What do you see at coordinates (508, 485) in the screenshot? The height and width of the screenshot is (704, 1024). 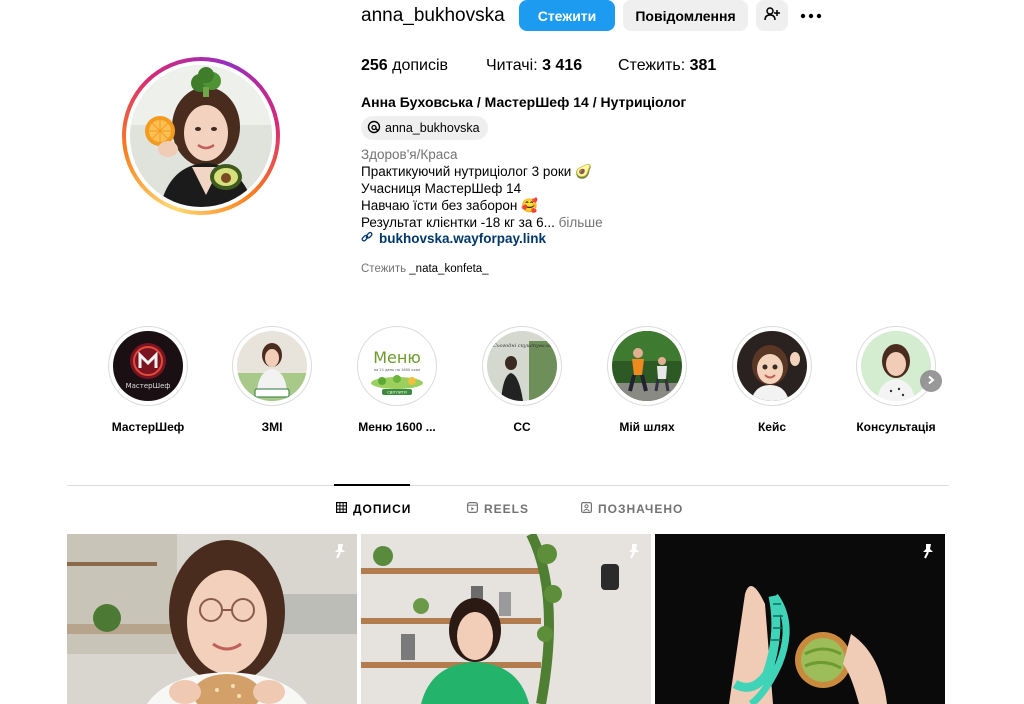 I see `tabs-divider` at bounding box center [508, 485].